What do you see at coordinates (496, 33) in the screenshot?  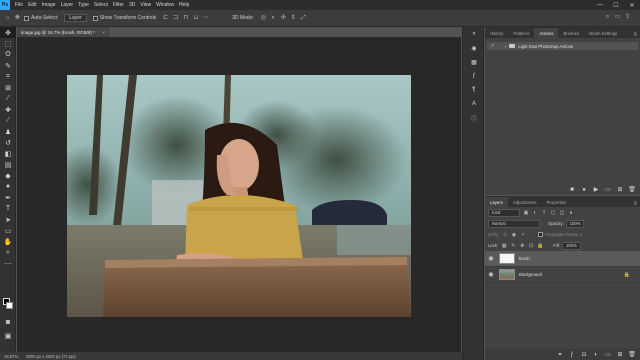 I see `tab-history: History` at bounding box center [496, 33].